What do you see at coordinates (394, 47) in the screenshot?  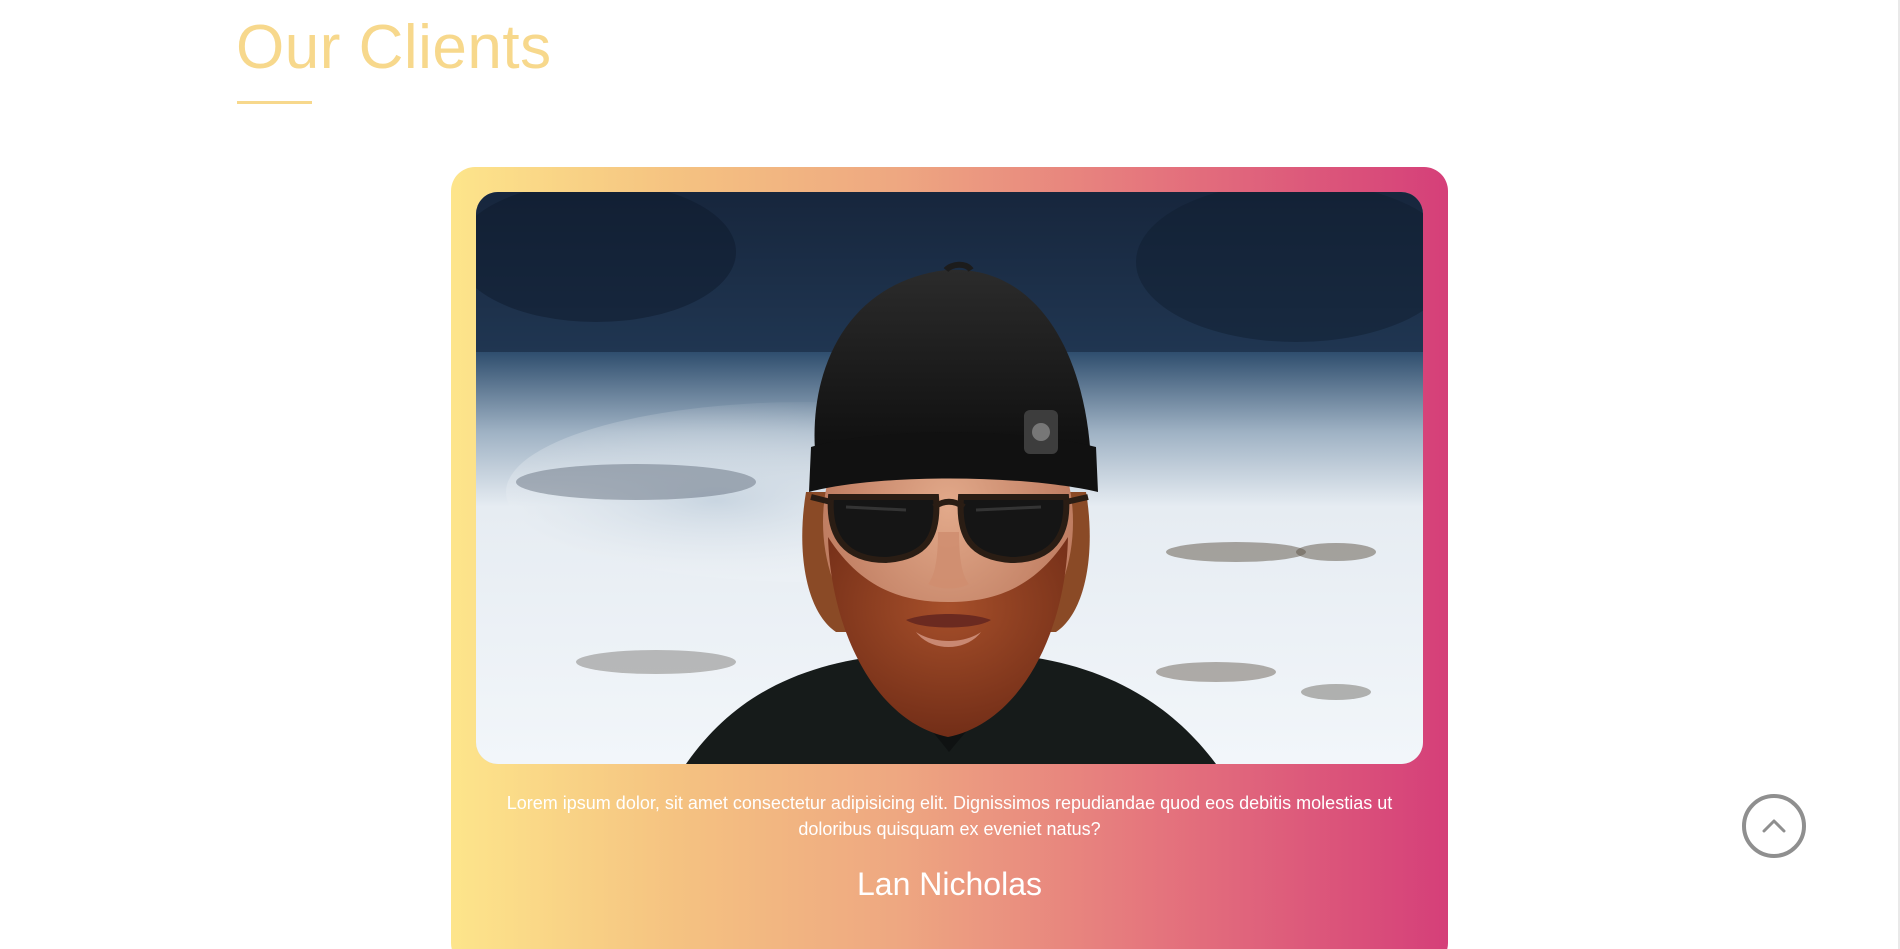 I see `section-title: Our Clients` at bounding box center [394, 47].